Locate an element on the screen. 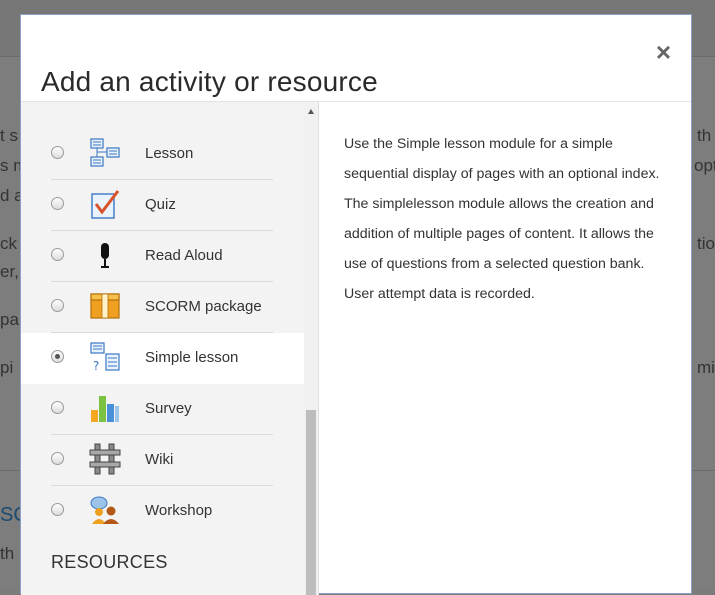  background-text: mit is located at coordinates (706, 367).